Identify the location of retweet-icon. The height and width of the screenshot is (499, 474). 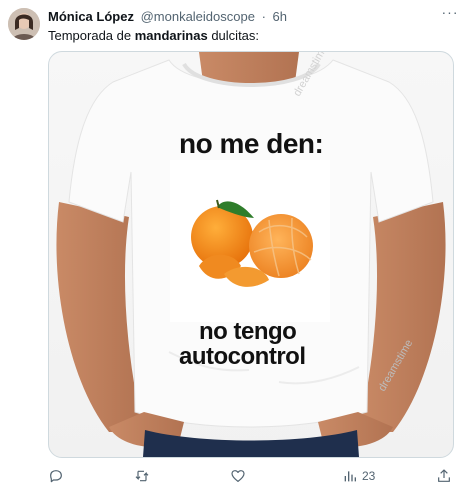
(142, 476).